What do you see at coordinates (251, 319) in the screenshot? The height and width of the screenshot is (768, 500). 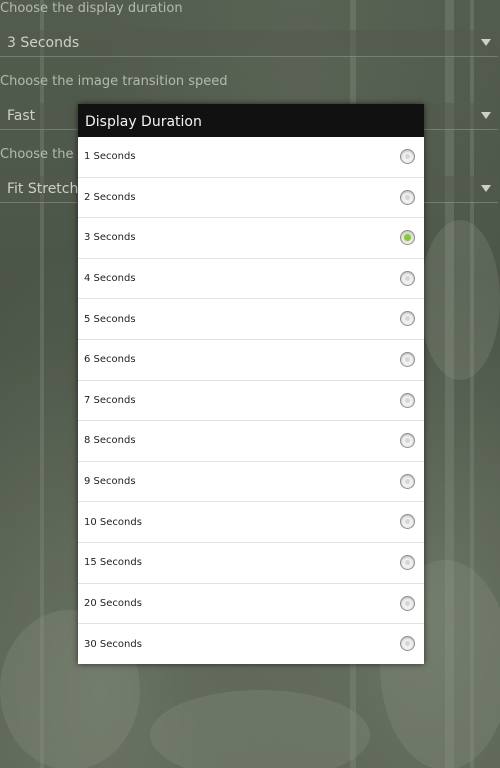 I see `duration-option: 5 Seconds` at bounding box center [251, 319].